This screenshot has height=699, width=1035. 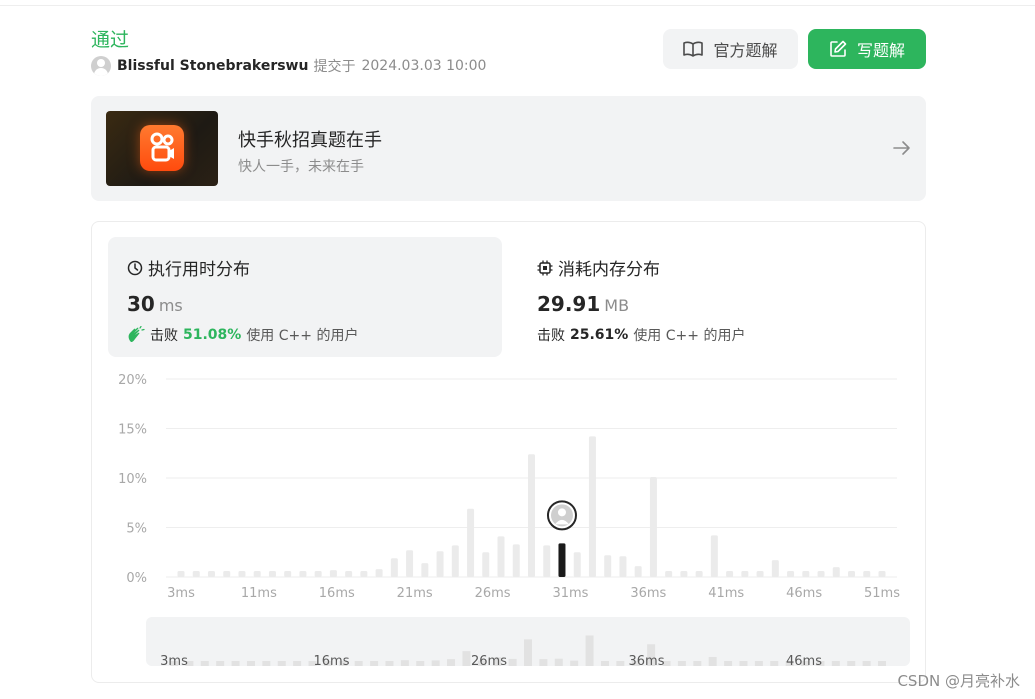 What do you see at coordinates (310, 140) in the screenshot?
I see `banner-title: 快手秋招真题在手` at bounding box center [310, 140].